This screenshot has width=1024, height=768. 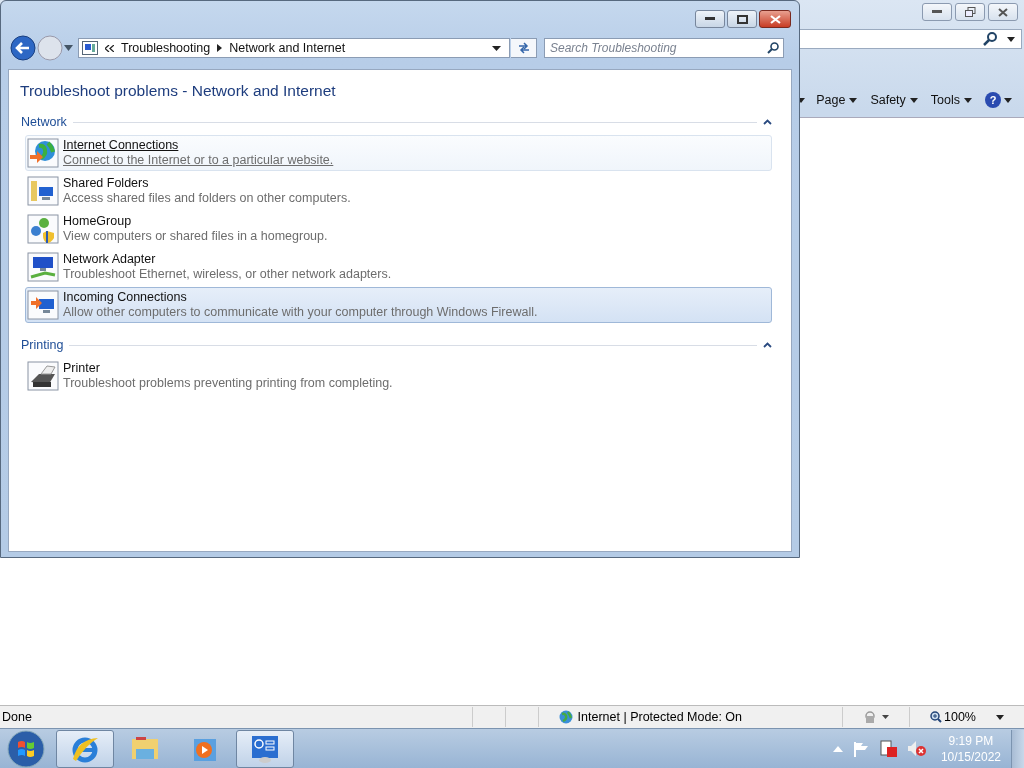 What do you see at coordinates (178, 91) in the screenshot?
I see `page-heading: Troubleshoot problems - Network and Internet` at bounding box center [178, 91].